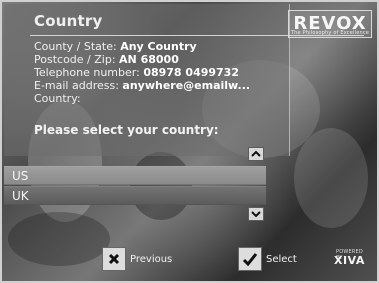  I want to click on xiva-wordmark: XIVA, so click(349, 260).